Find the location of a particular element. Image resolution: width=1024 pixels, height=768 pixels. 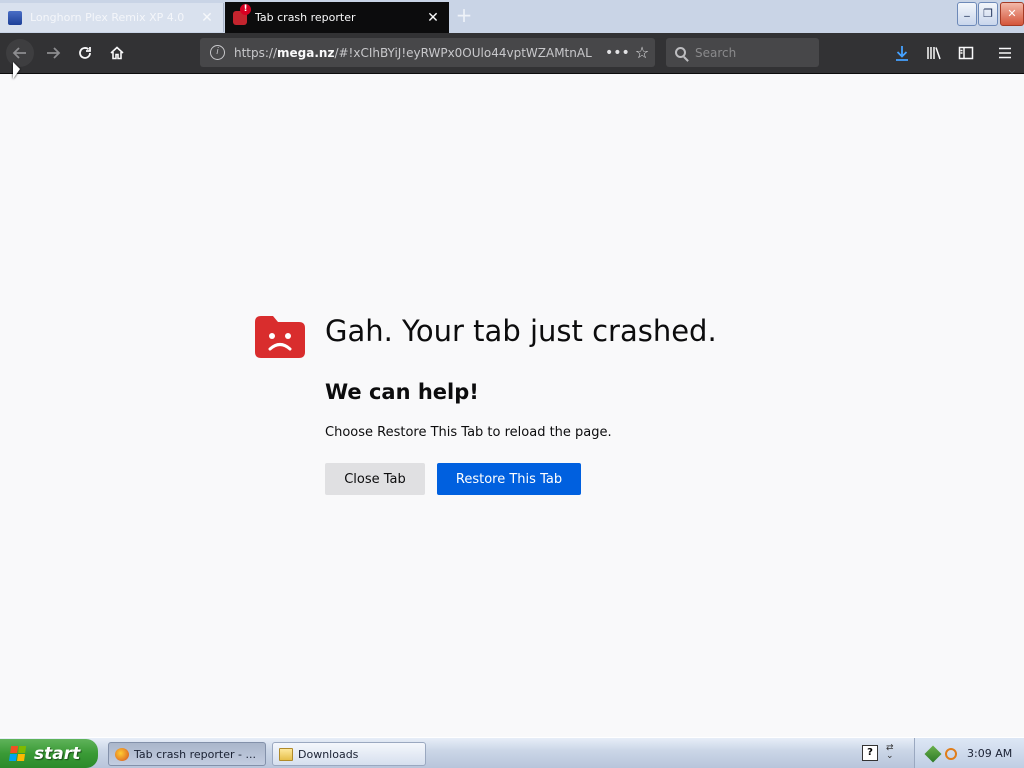

start-label: start is located at coordinates (57, 753).